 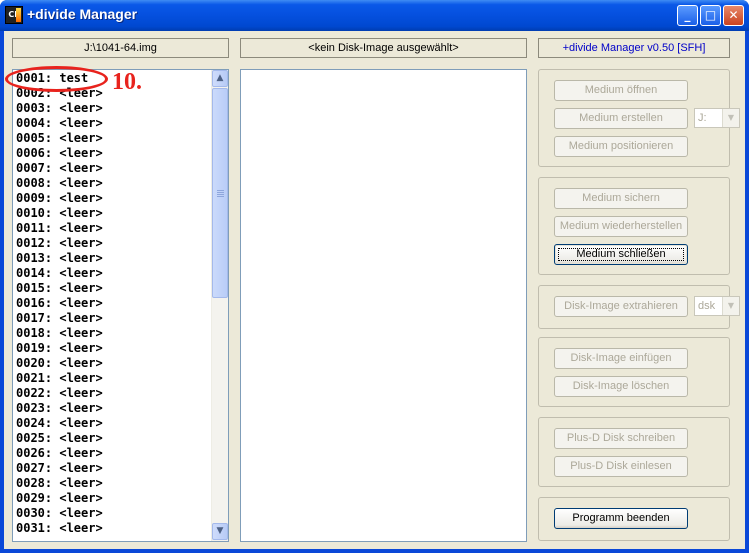 I want to click on list-item: 0025: <leer>, so click(x=59, y=438).